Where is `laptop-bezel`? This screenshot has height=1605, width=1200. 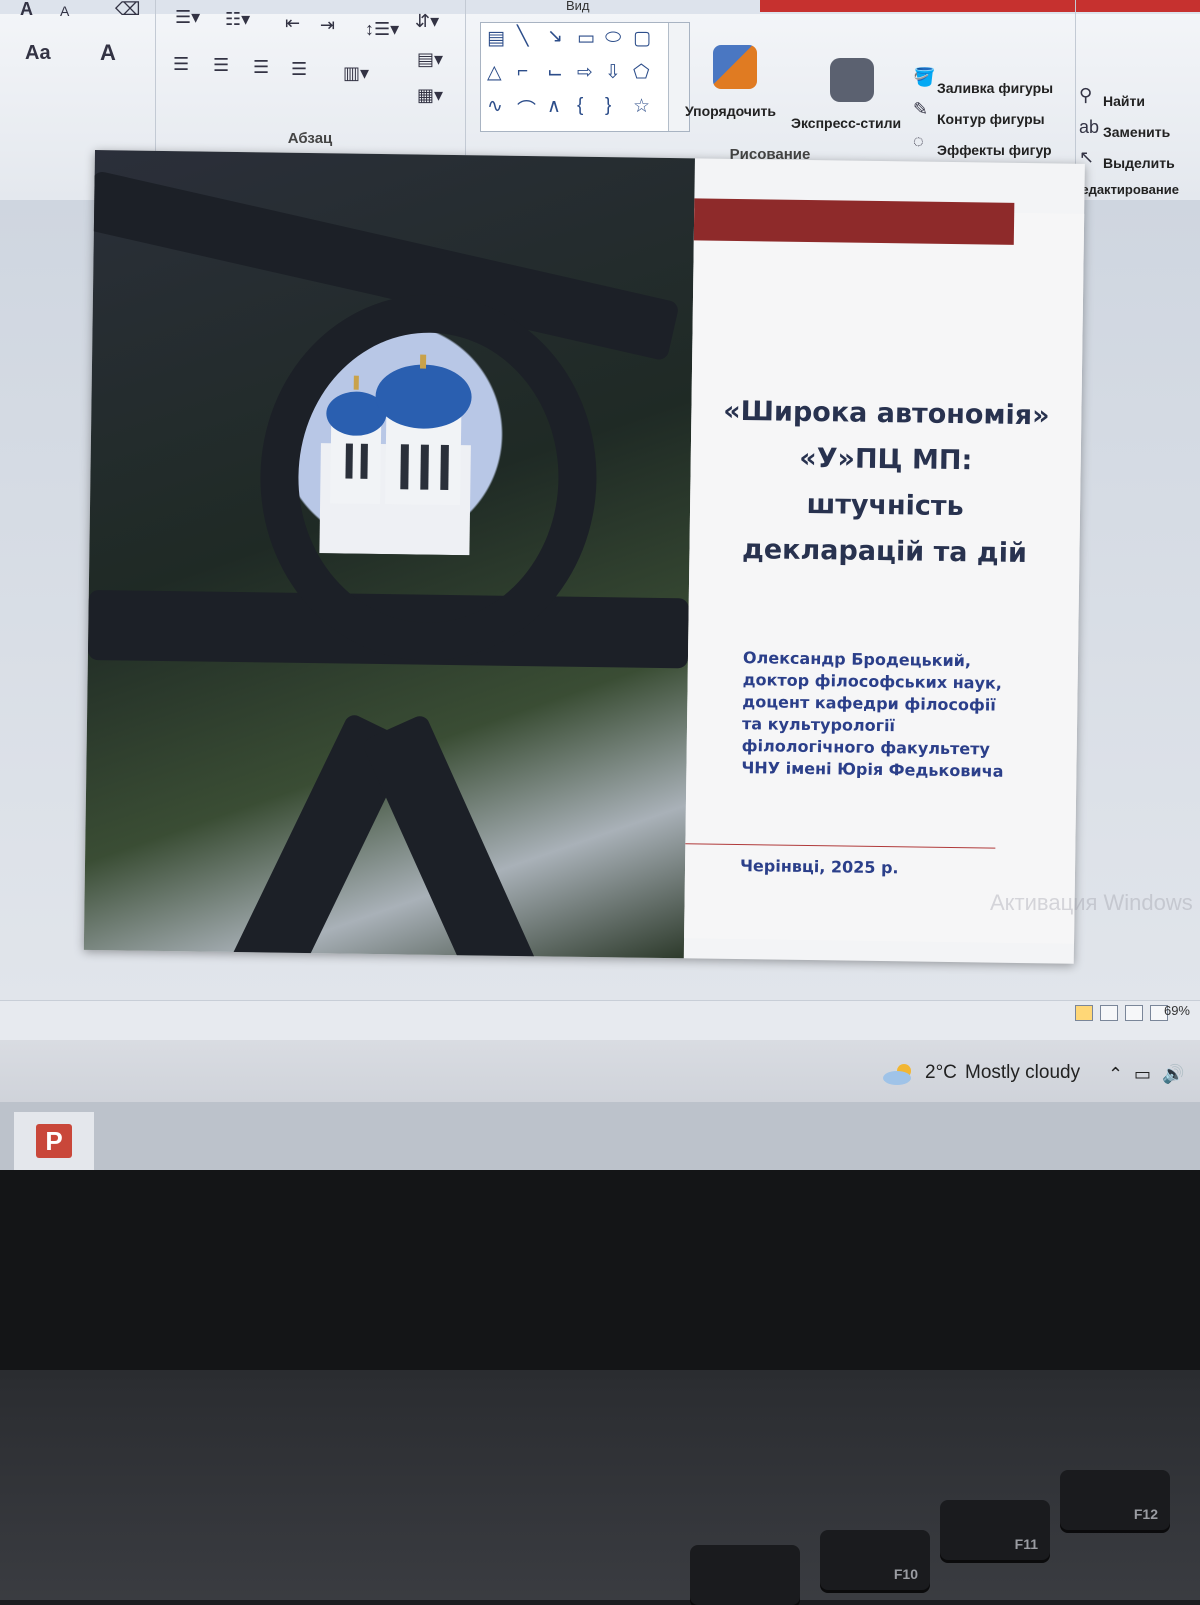
laptop-bezel is located at coordinates (600, 1270).